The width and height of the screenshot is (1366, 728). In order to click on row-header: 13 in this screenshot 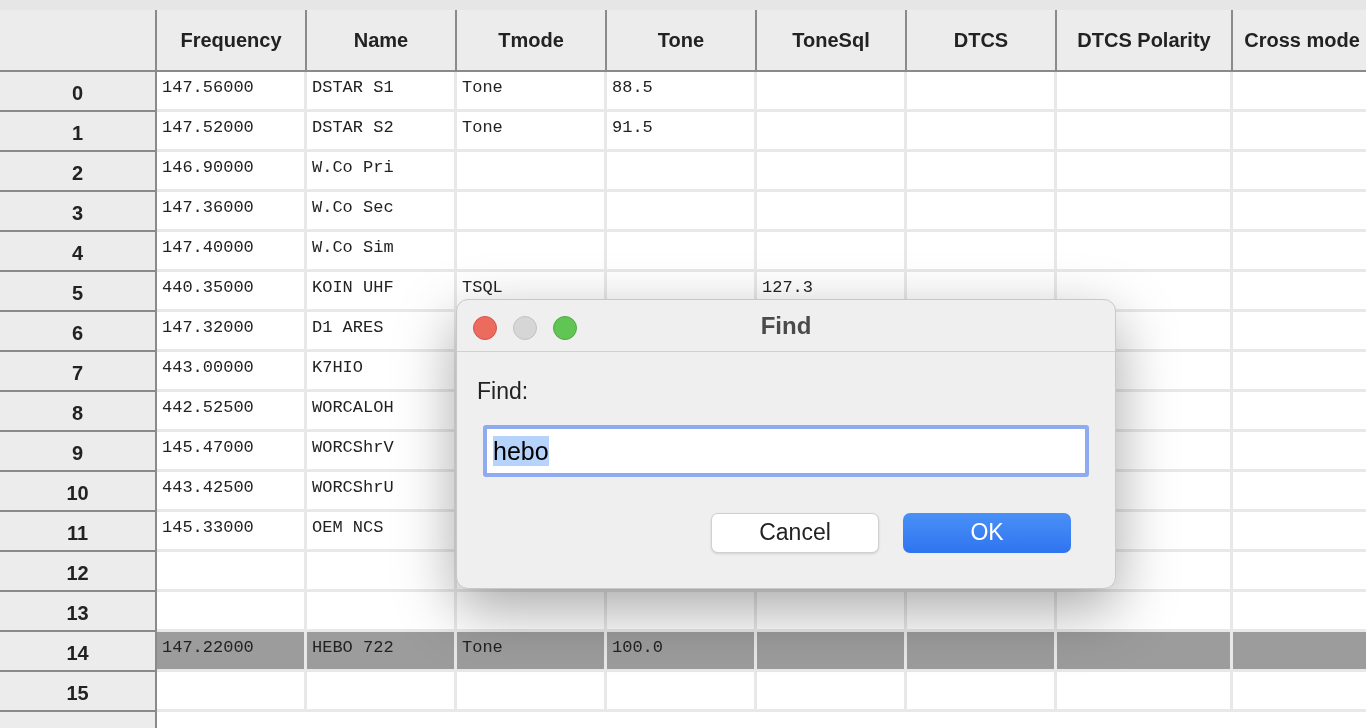, I will do `click(78, 612)`.